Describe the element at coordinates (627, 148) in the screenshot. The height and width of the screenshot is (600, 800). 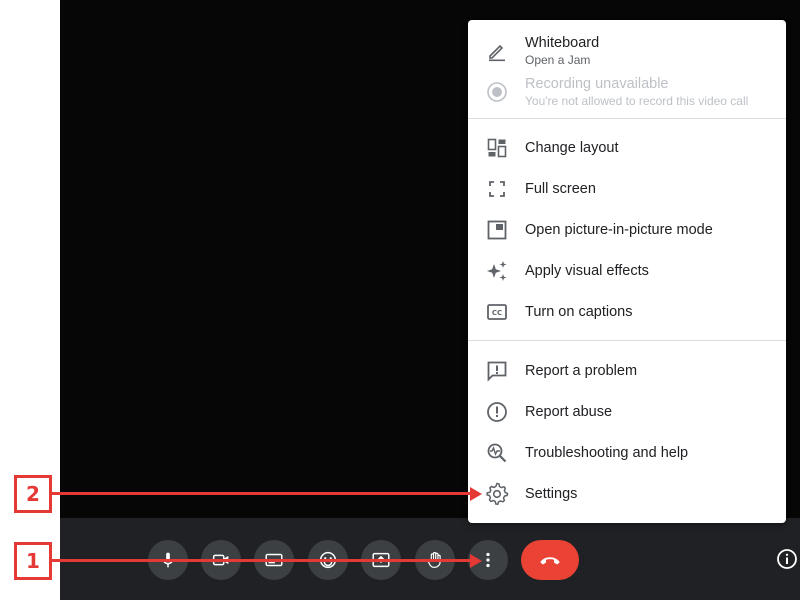
I see `menu-item-change-layout: Change layout` at that location.